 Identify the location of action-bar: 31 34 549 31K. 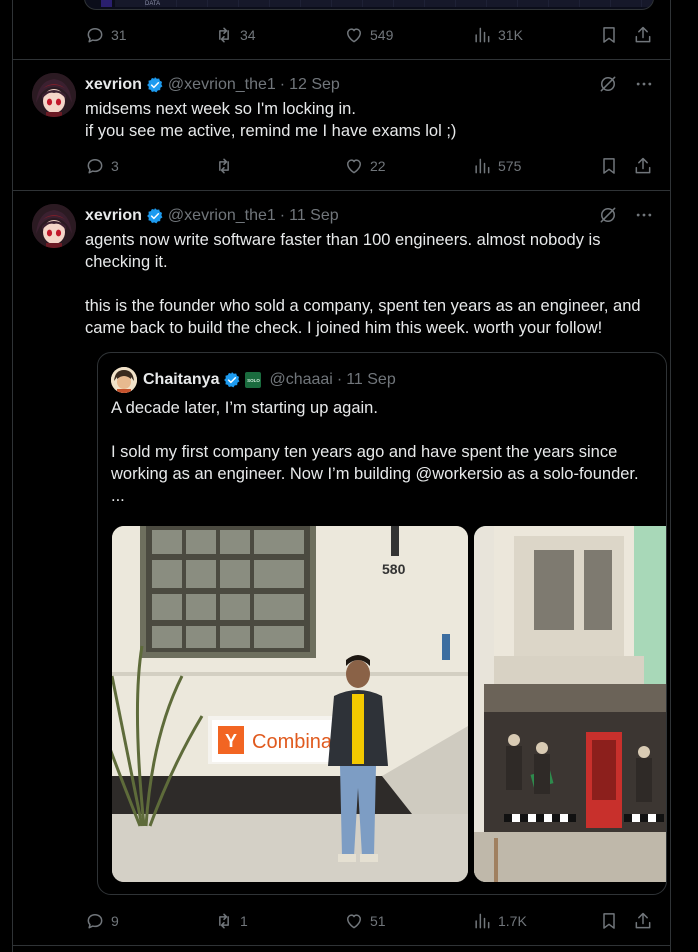
(369, 35).